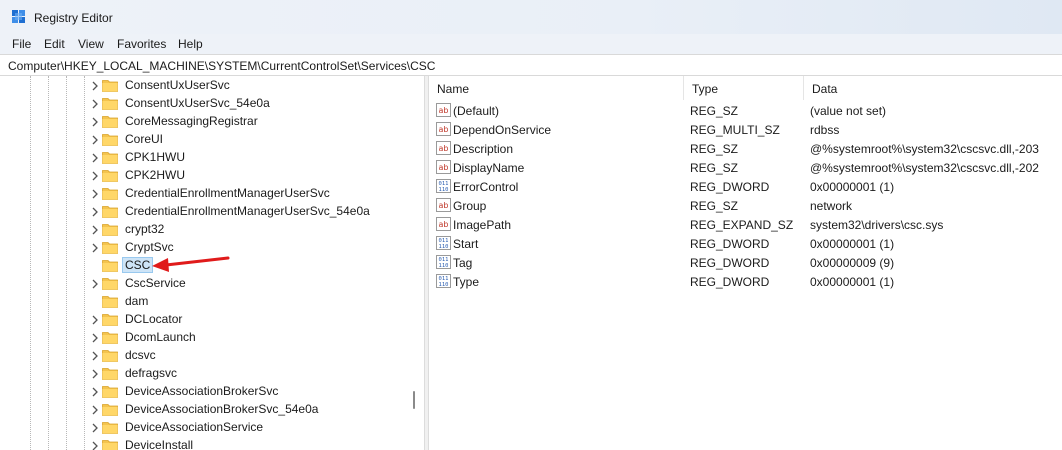 The image size is (1062, 450). I want to click on tree-item: DCLocator, so click(246, 320).